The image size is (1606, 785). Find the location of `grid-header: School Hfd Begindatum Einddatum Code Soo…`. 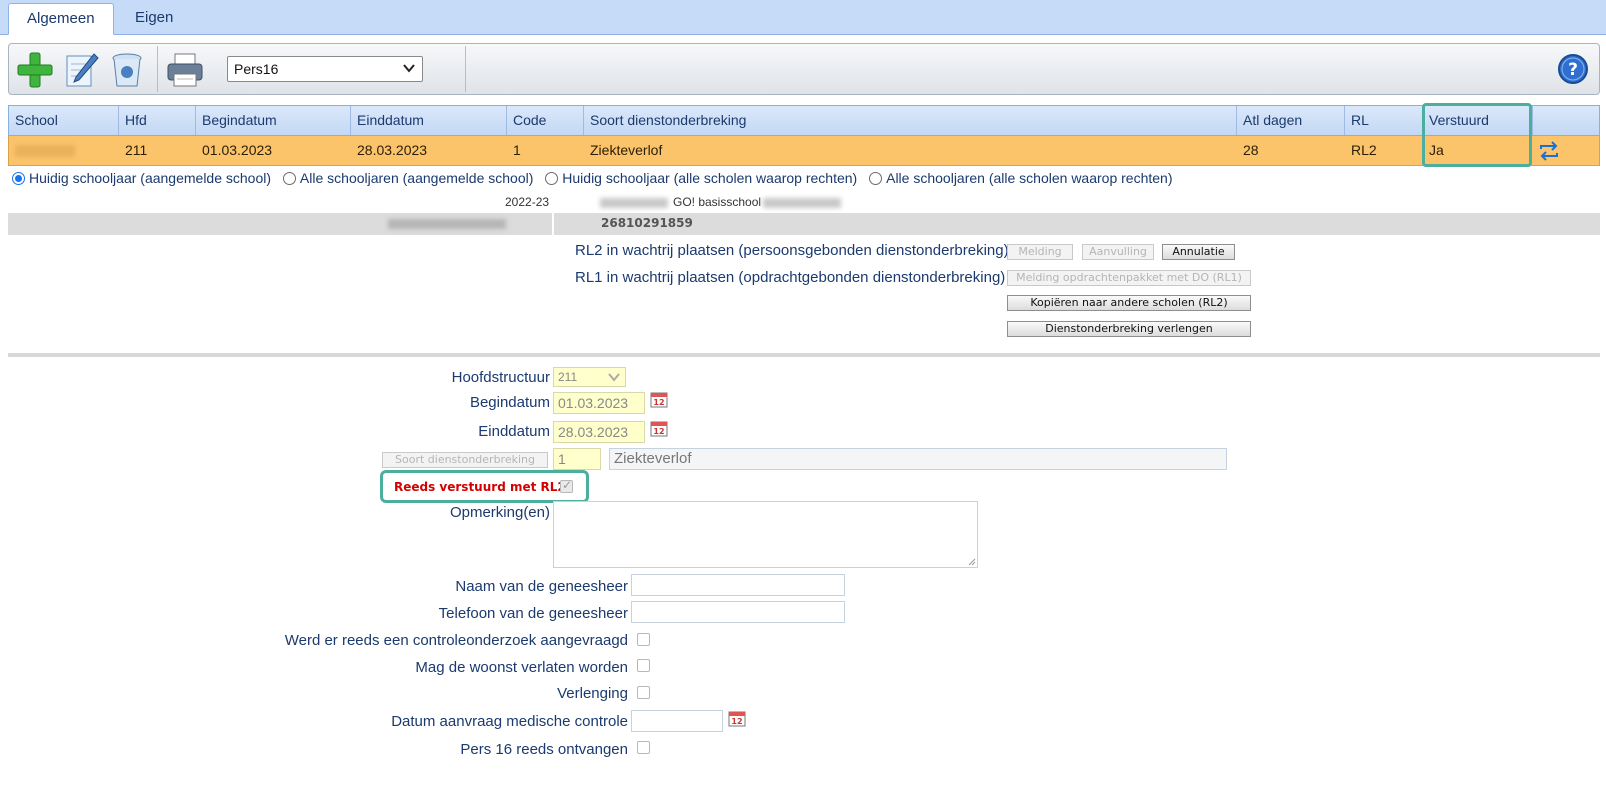

grid-header: School Hfd Begindatum Einddatum Code Soo… is located at coordinates (804, 120).